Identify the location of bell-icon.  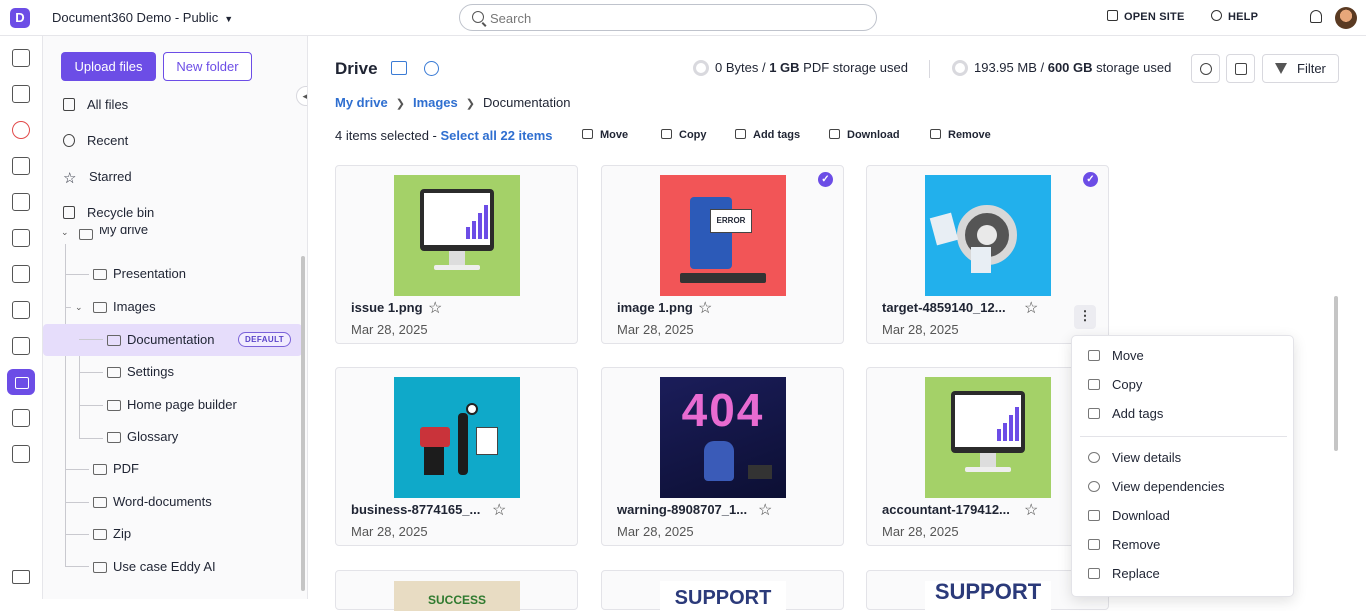
(1316, 16).